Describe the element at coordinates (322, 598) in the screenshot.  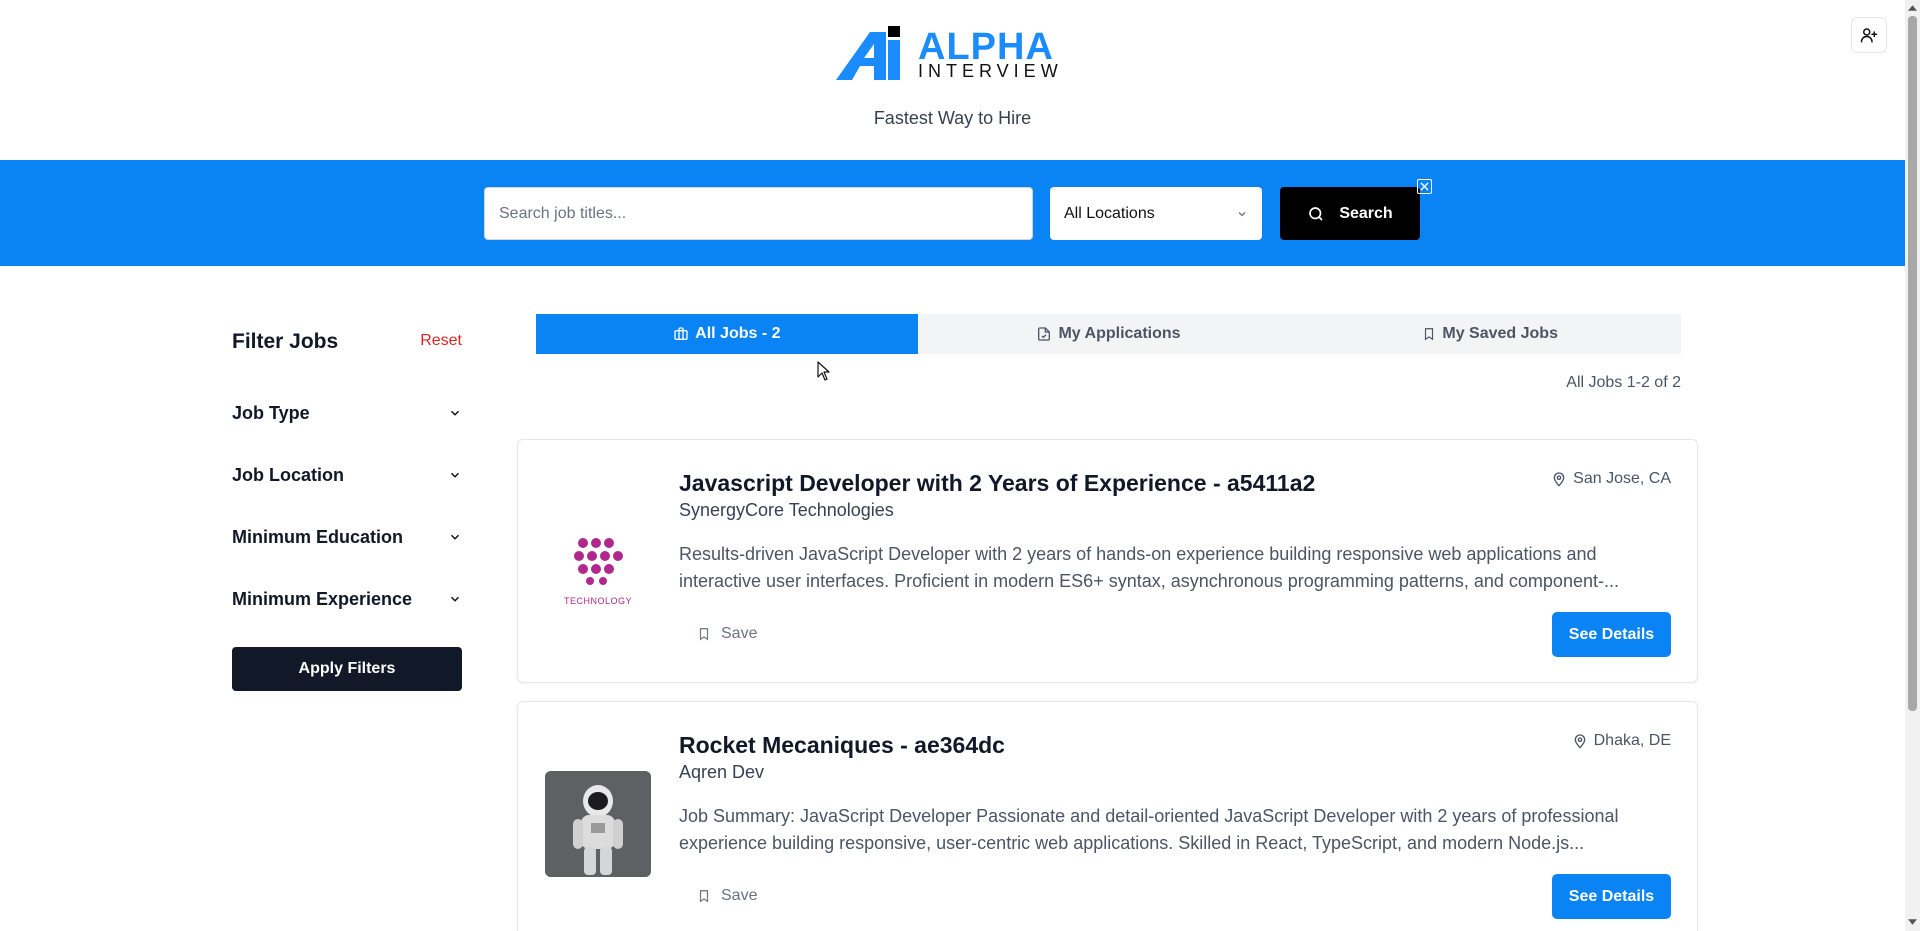
I see `filter-label: Minimum Experience` at that location.